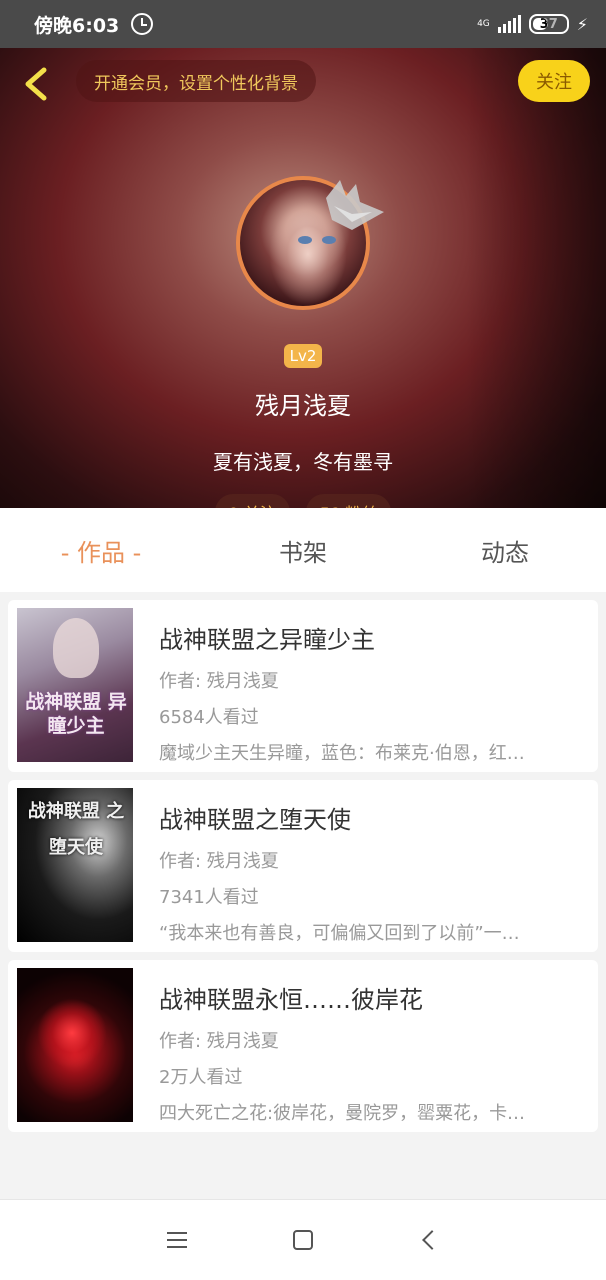 Image resolution: width=606 pixels, height=1280 pixels. Describe the element at coordinates (355, 205) in the screenshot. I see `crown-icon` at that location.